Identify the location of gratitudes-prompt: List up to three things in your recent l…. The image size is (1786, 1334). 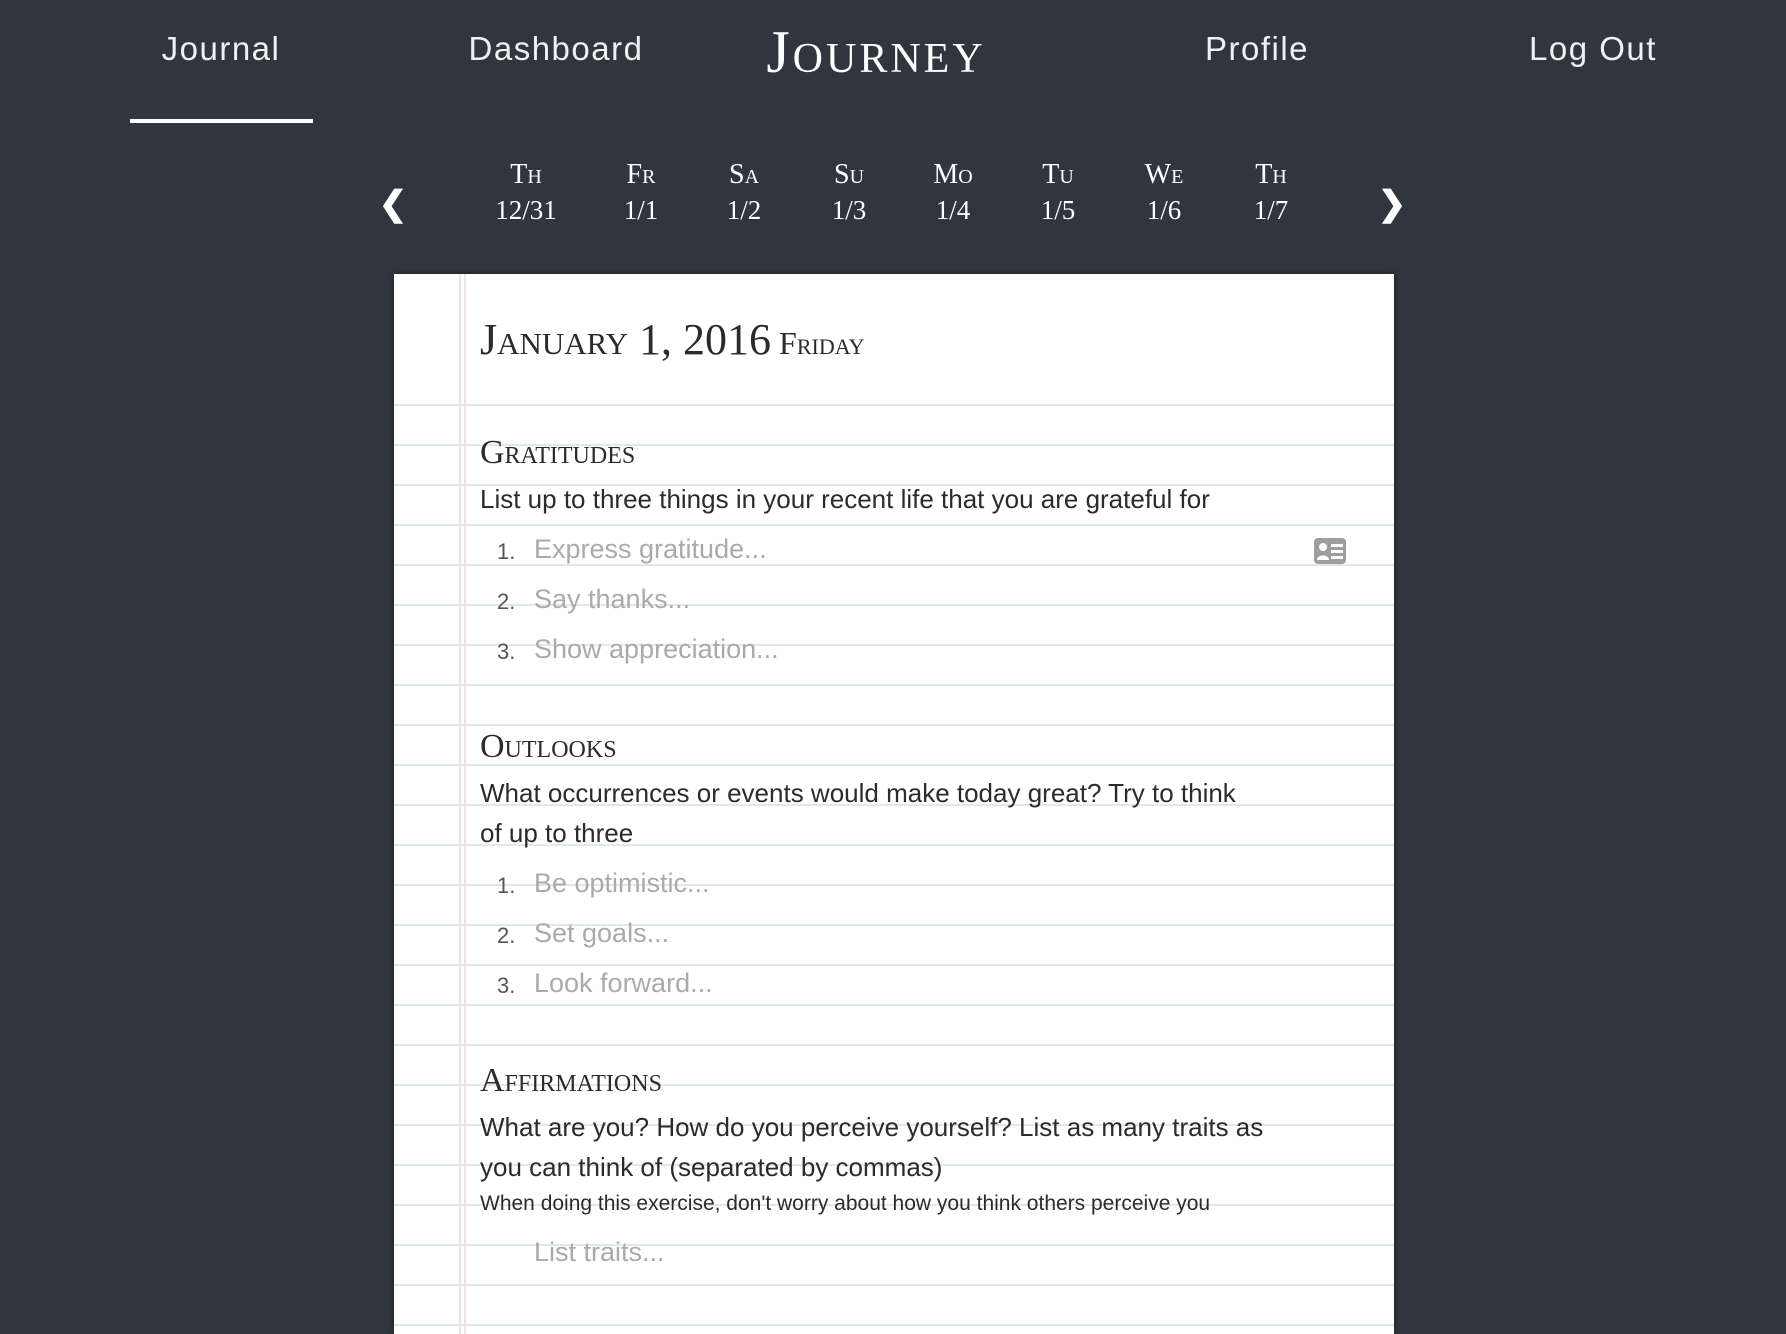
(845, 499).